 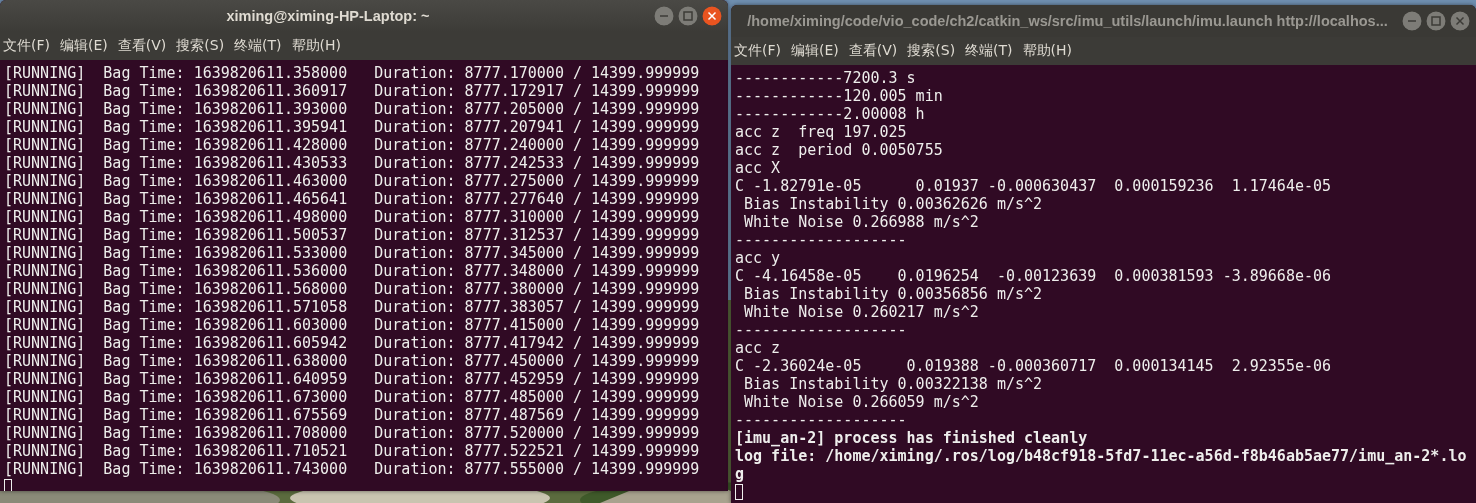 I want to click on terminal-line: [RUNNING] Bag Time: 1639820611.463000 Duration: 8777.275000 / 14399.999999, so click(x=352, y=181).